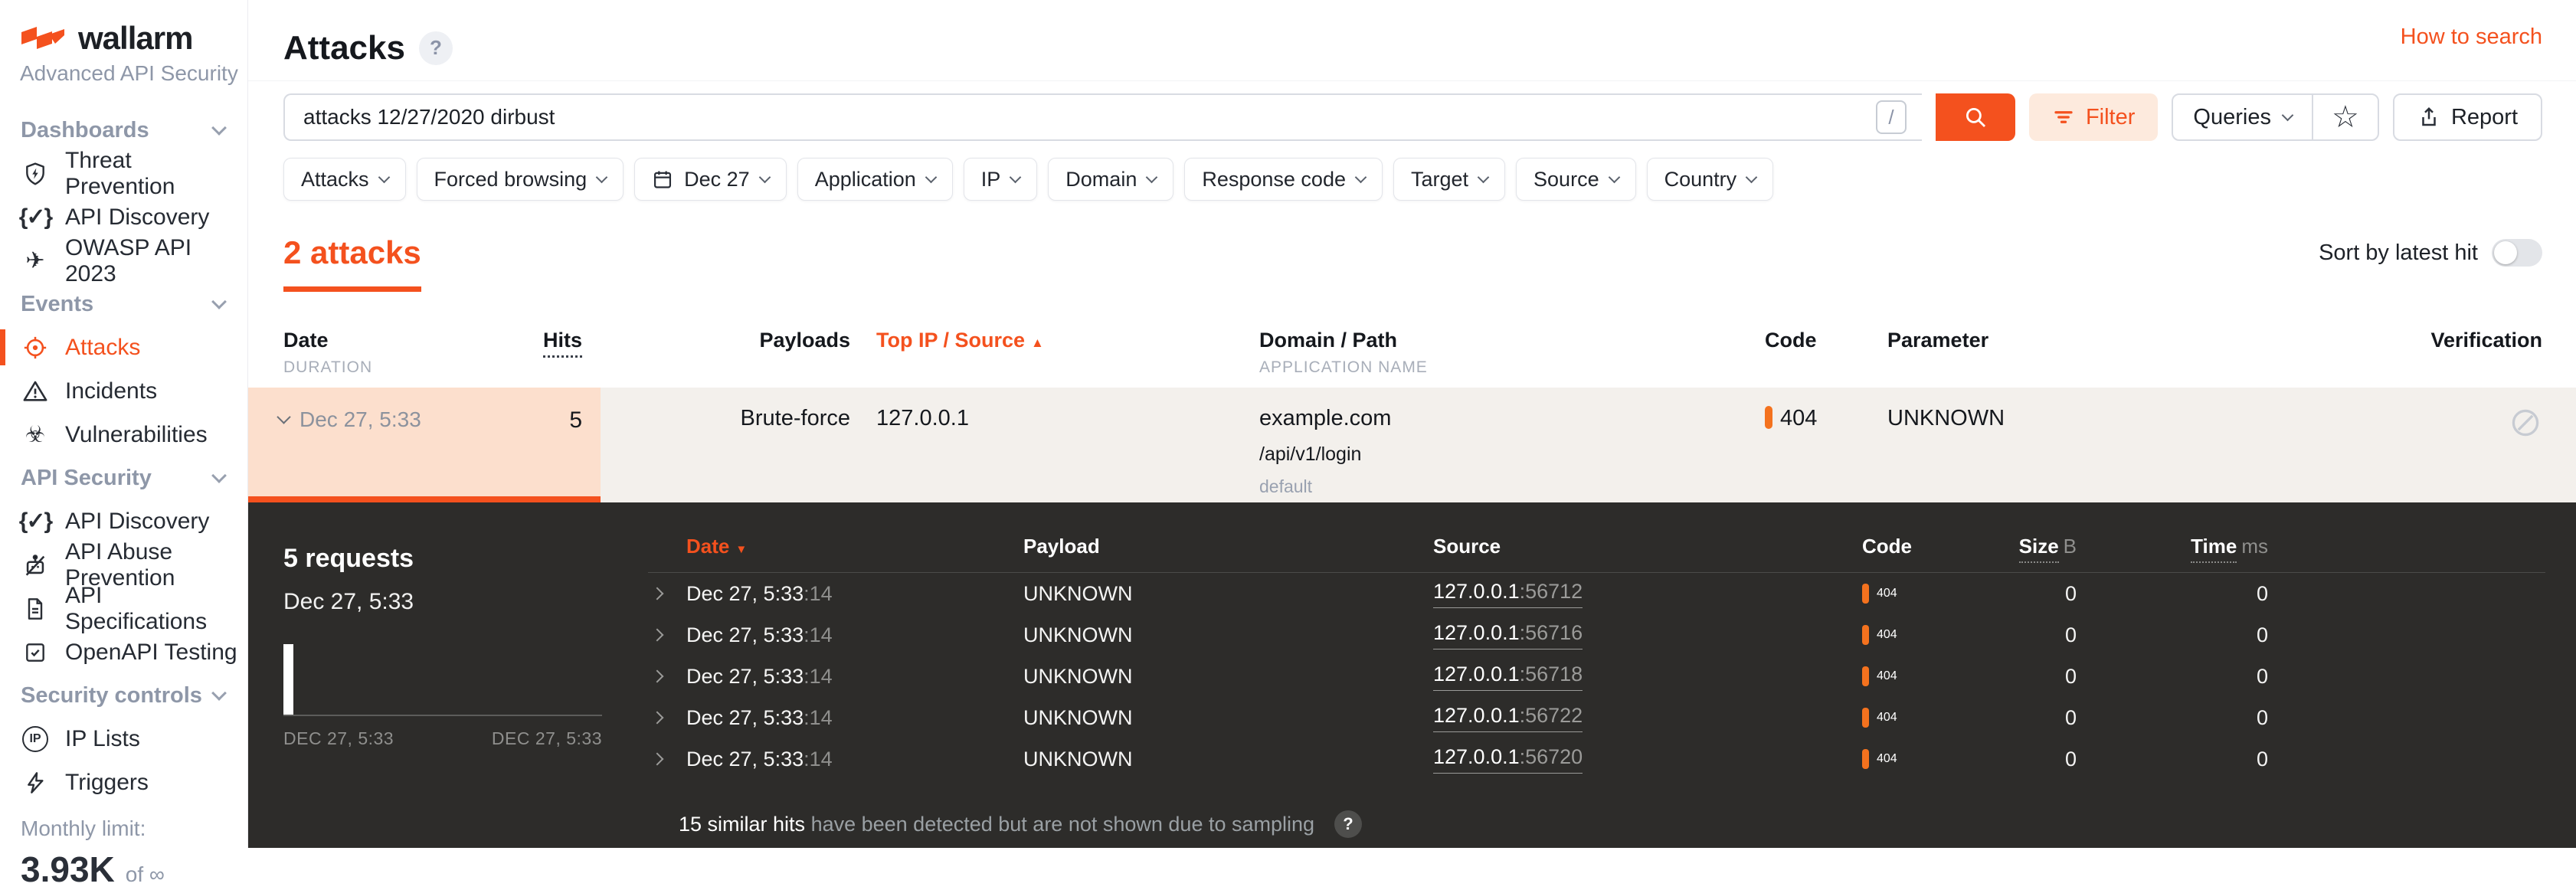 The image size is (2576, 890). Describe the element at coordinates (1710, 179) in the screenshot. I see `chip-country: Country` at that location.